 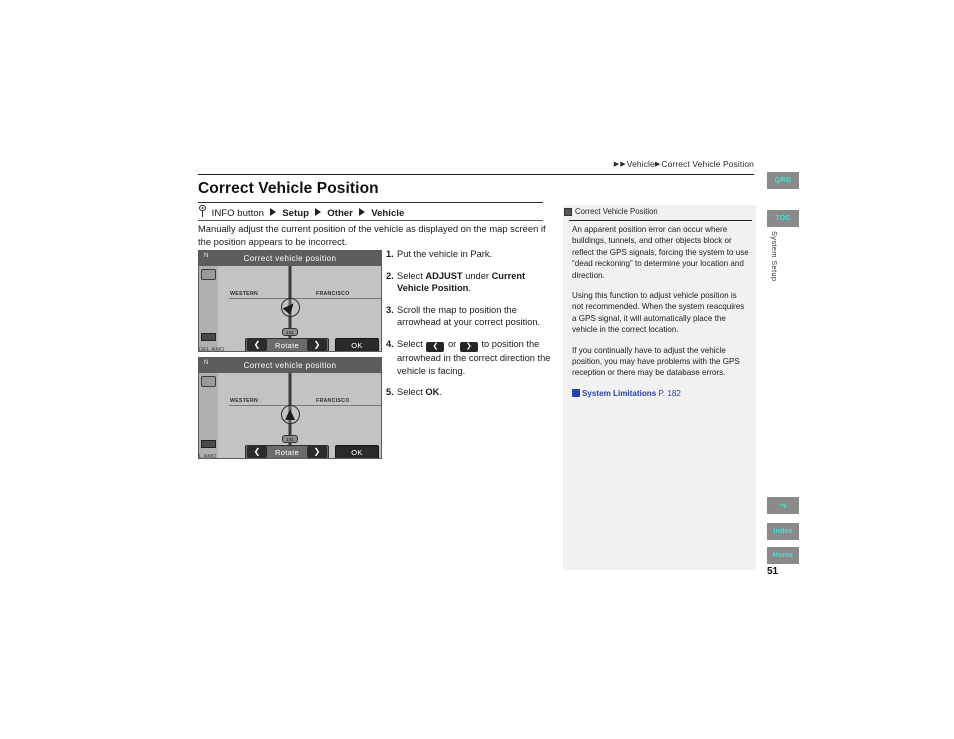 I want to click on reference-link: System Limitations P. 182, so click(x=661, y=393).